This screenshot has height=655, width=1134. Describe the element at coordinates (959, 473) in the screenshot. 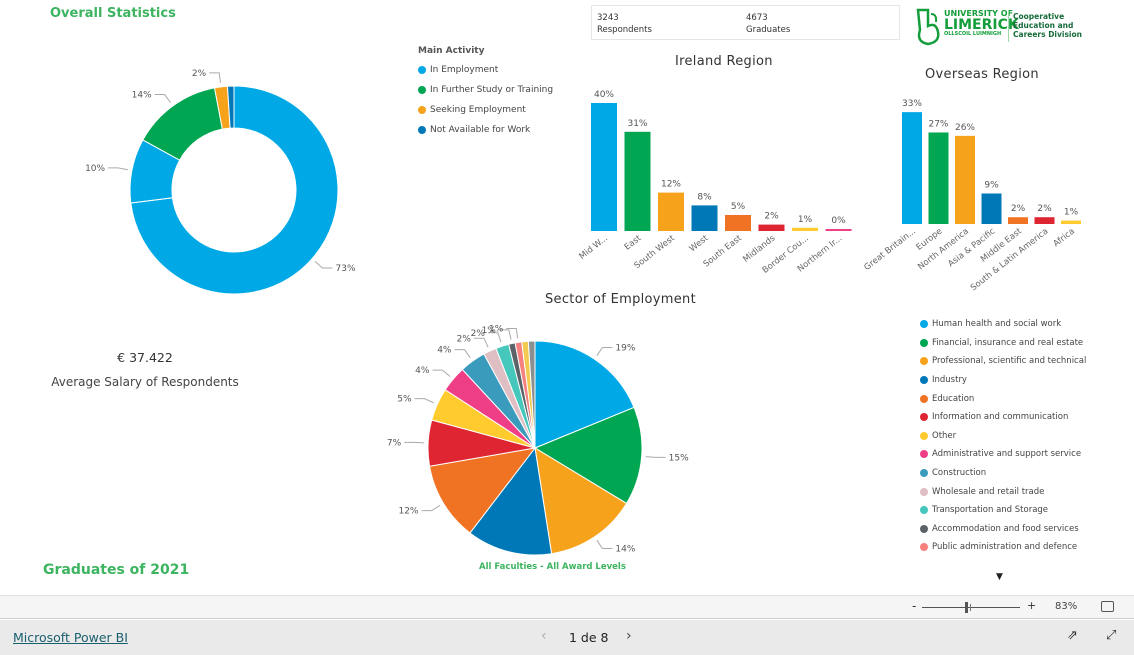

I see `legend-label: Construction` at that location.